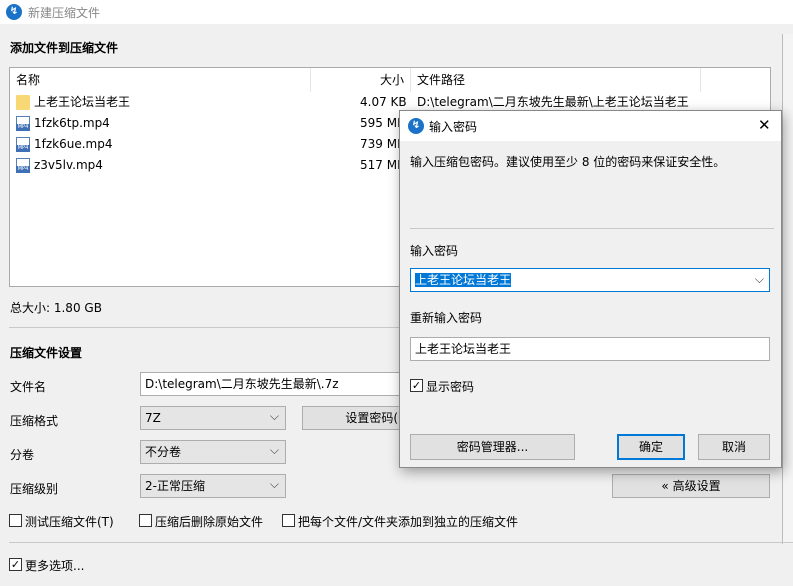 Image resolution: width=793 pixels, height=586 pixels. Describe the element at coordinates (213, 485) in the screenshot. I see `level-select: 2-正常压缩` at that location.